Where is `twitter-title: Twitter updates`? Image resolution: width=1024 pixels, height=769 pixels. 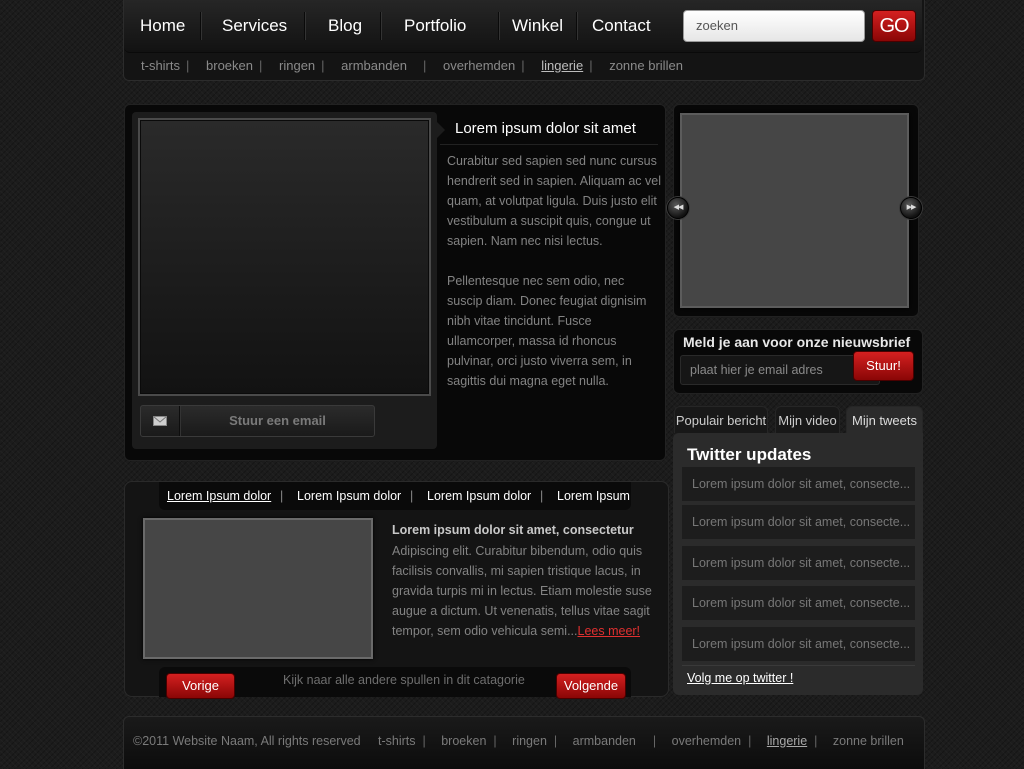
twitter-title: Twitter updates is located at coordinates (749, 454).